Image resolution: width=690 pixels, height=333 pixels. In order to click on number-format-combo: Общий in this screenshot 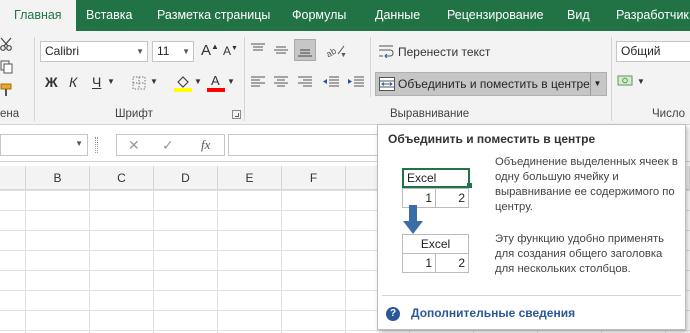, I will do `click(653, 51)`.